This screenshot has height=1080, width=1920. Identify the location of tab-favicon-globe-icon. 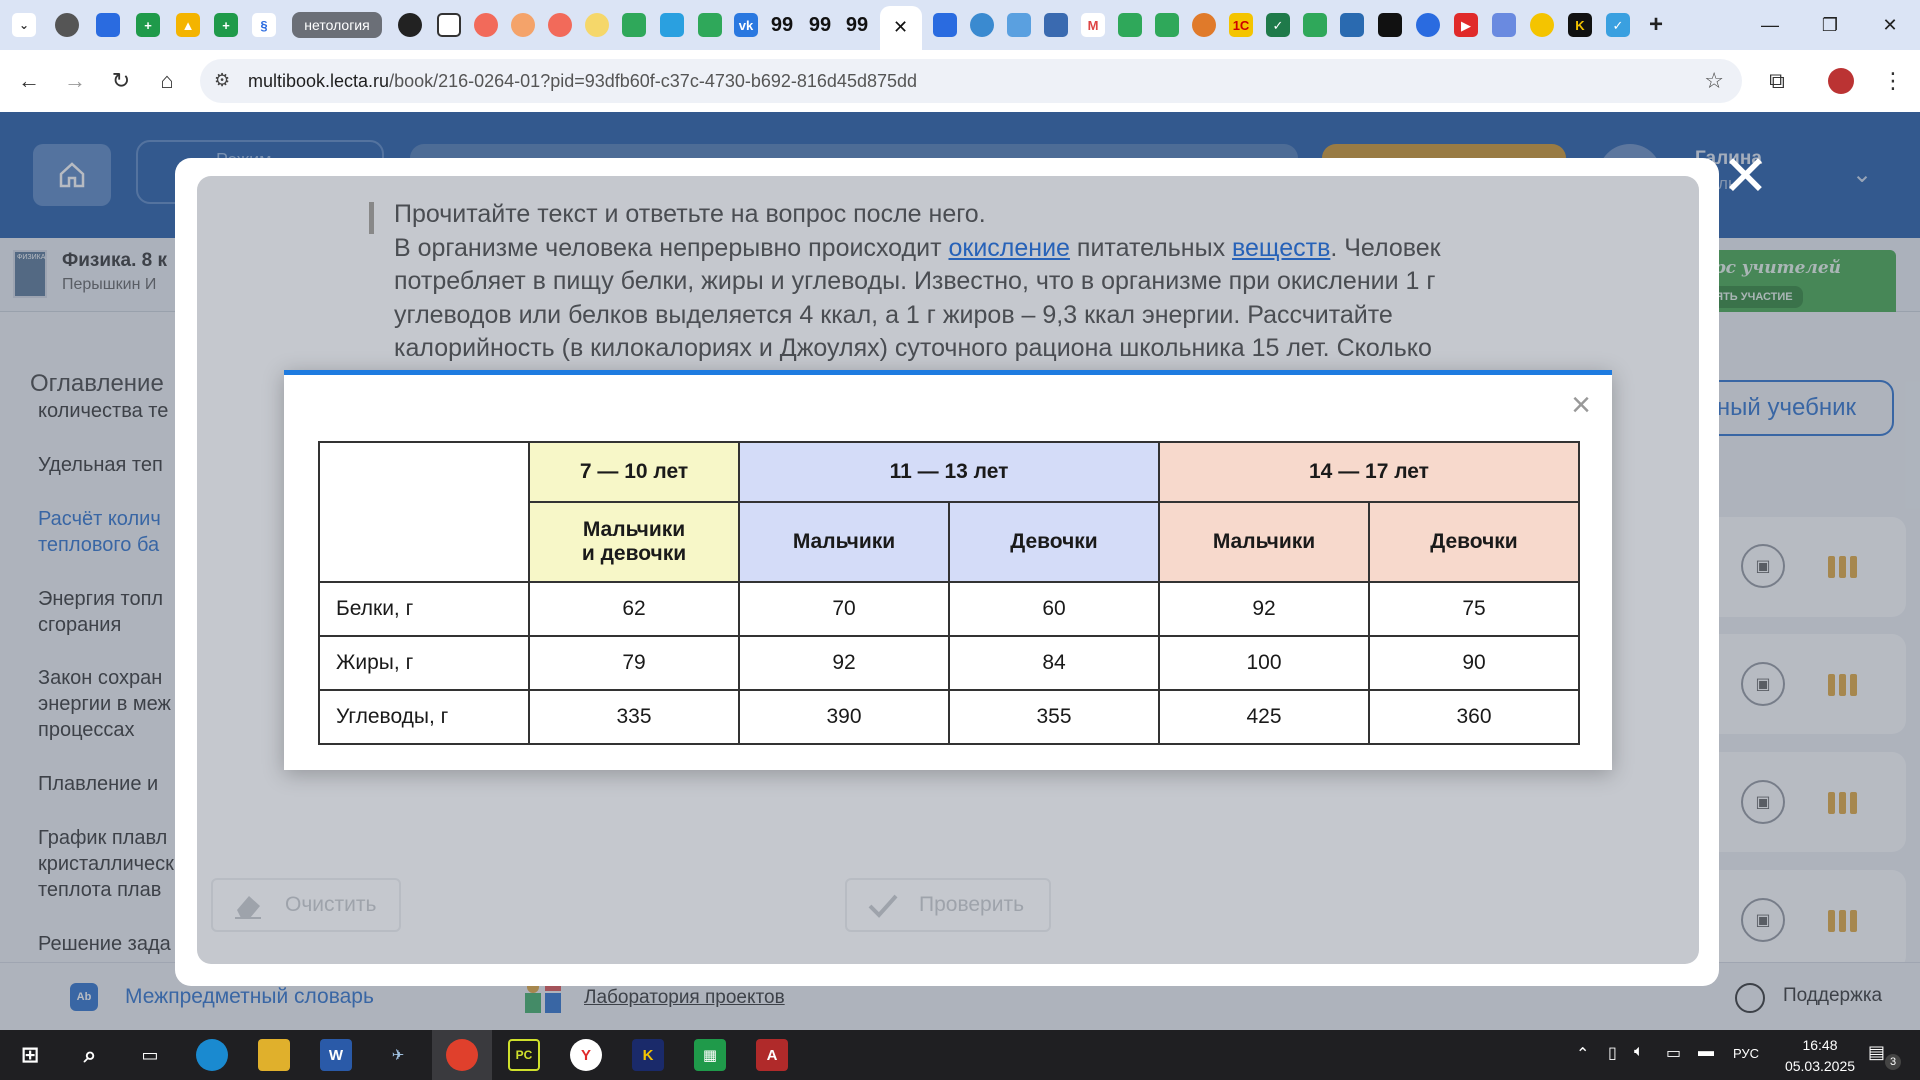
(67, 25).